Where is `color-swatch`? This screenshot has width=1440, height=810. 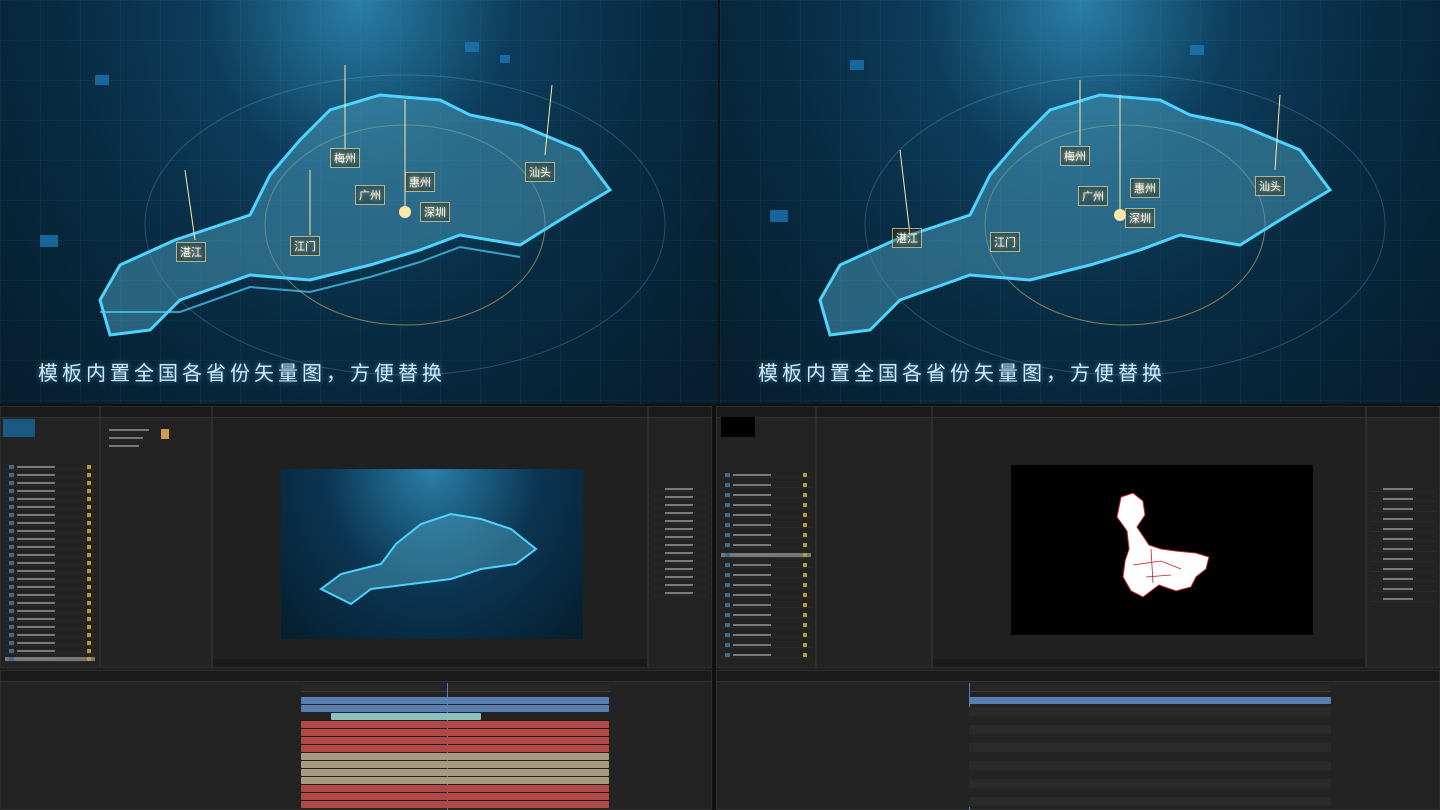 color-swatch is located at coordinates (165, 434).